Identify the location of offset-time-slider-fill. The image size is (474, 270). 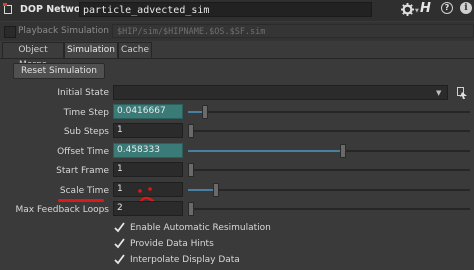
(264, 151).